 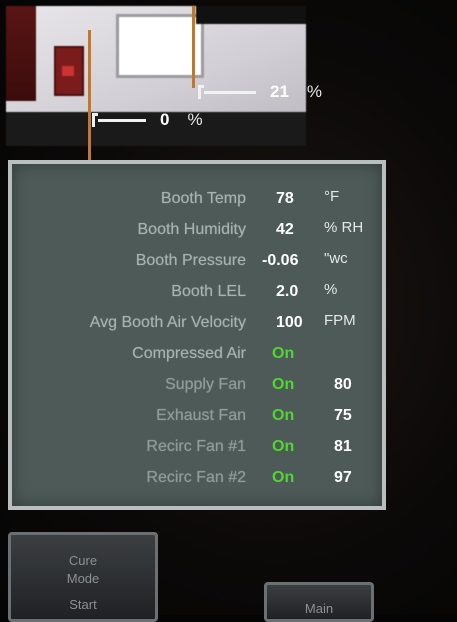 I want to click on row-recirc-fan-2: Recirc Fan #2 On 97, so click(x=197, y=479).